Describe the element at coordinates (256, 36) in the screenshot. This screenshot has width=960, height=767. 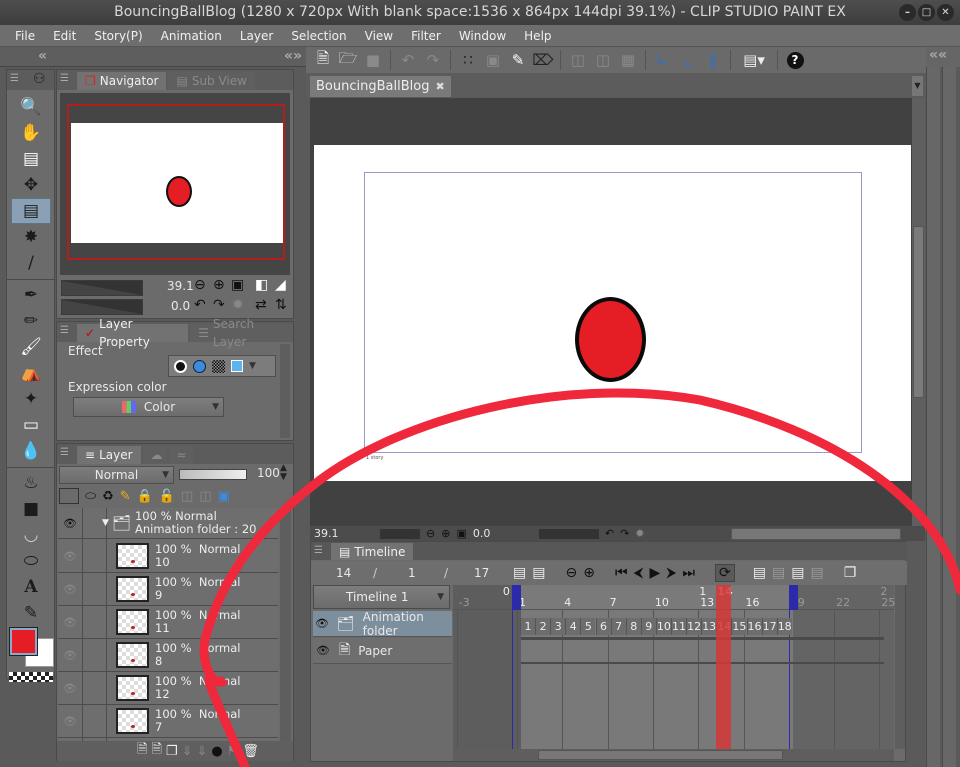
I see `menu-layer: Layer` at that location.